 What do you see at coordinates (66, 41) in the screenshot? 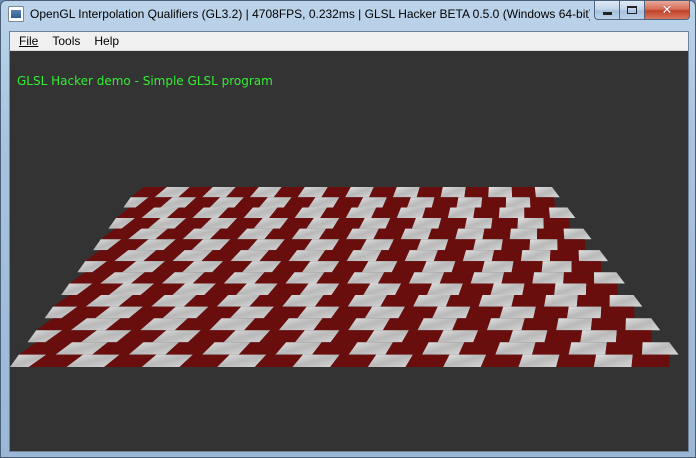
I see `menu-tools: Tools` at bounding box center [66, 41].